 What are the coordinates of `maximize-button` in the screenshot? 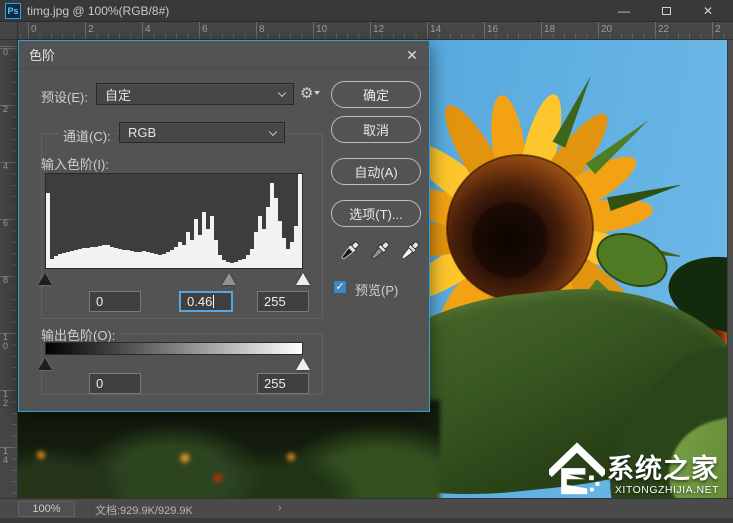 It's located at (666, 11).